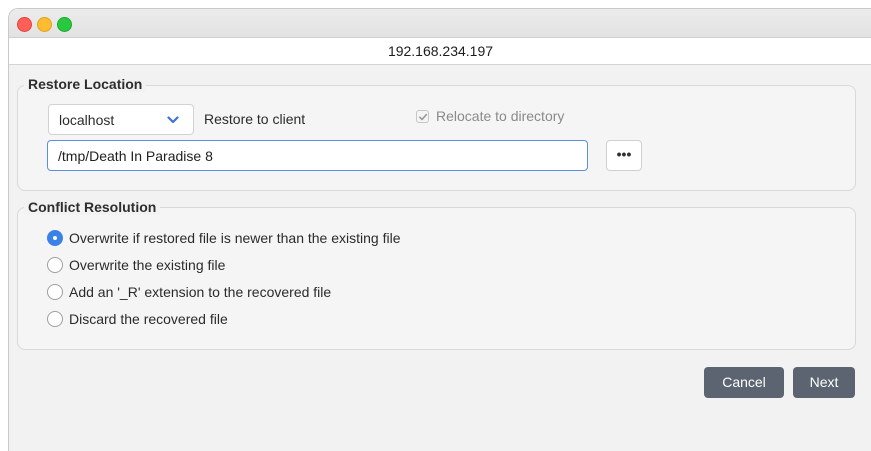 The height and width of the screenshot is (451, 871). I want to click on radio-label: Discard the recovered file, so click(148, 319).